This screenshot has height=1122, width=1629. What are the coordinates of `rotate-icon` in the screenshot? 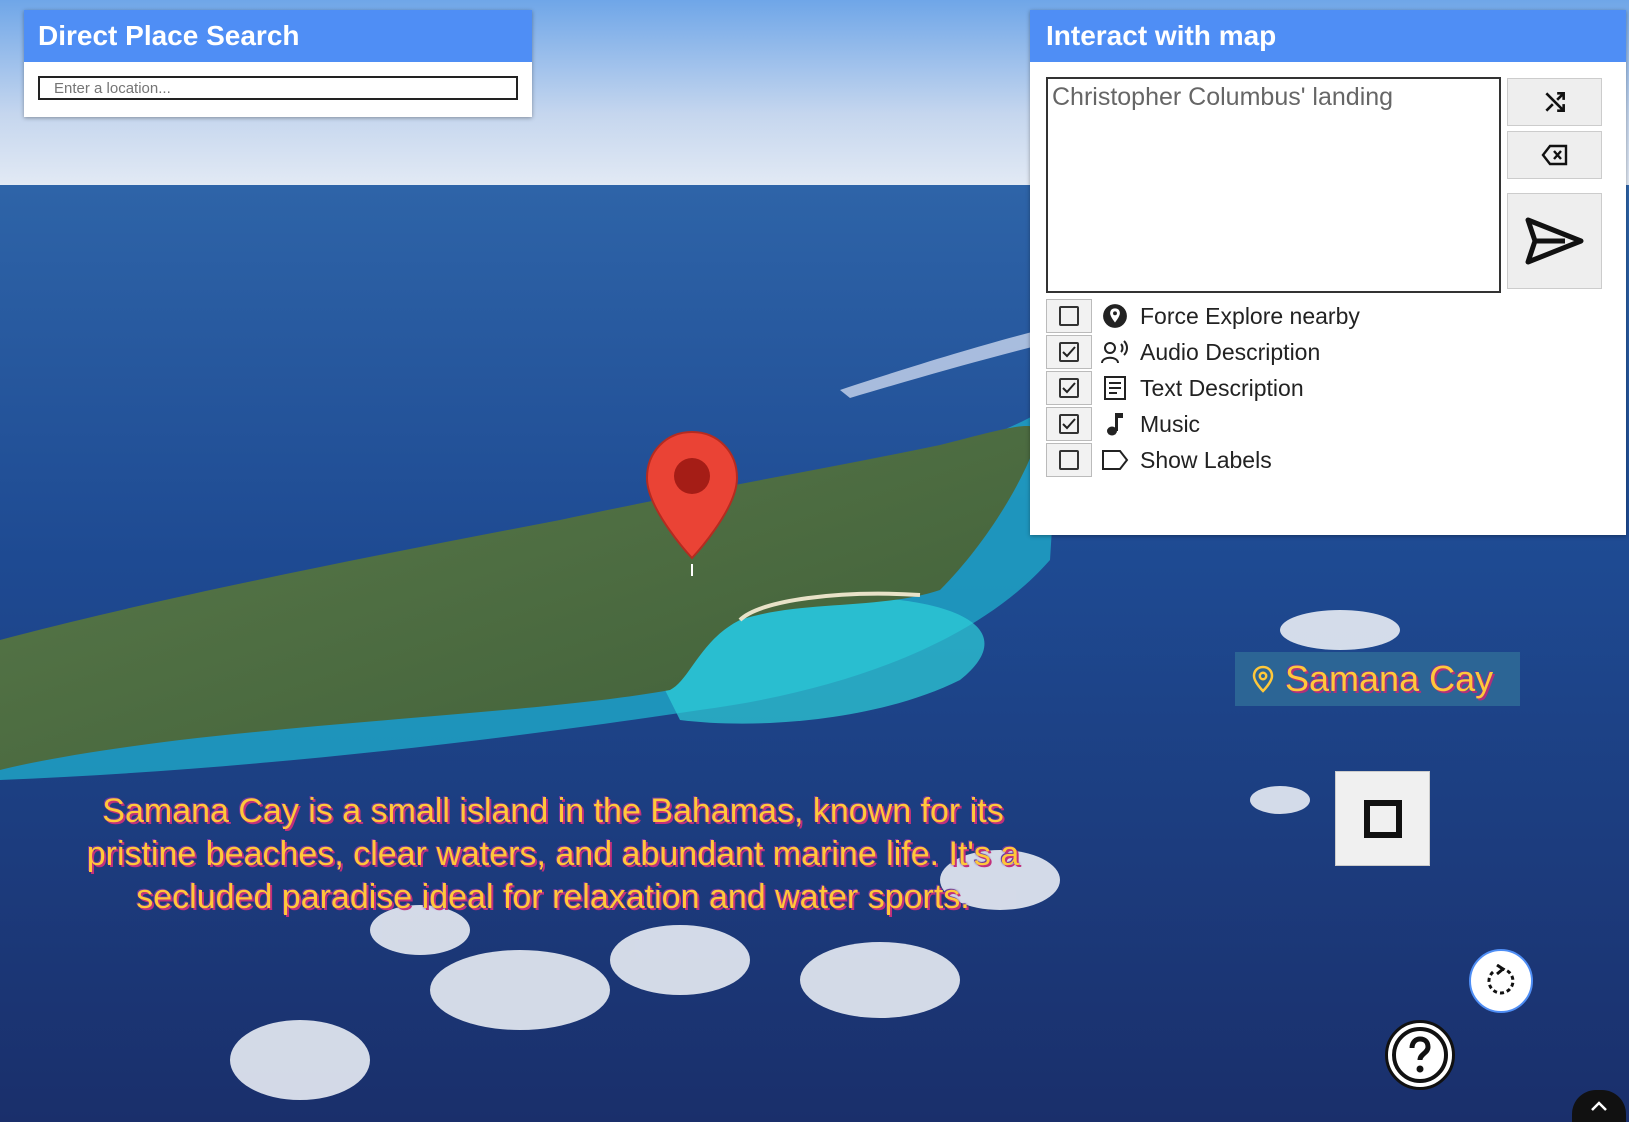 It's located at (1501, 979).